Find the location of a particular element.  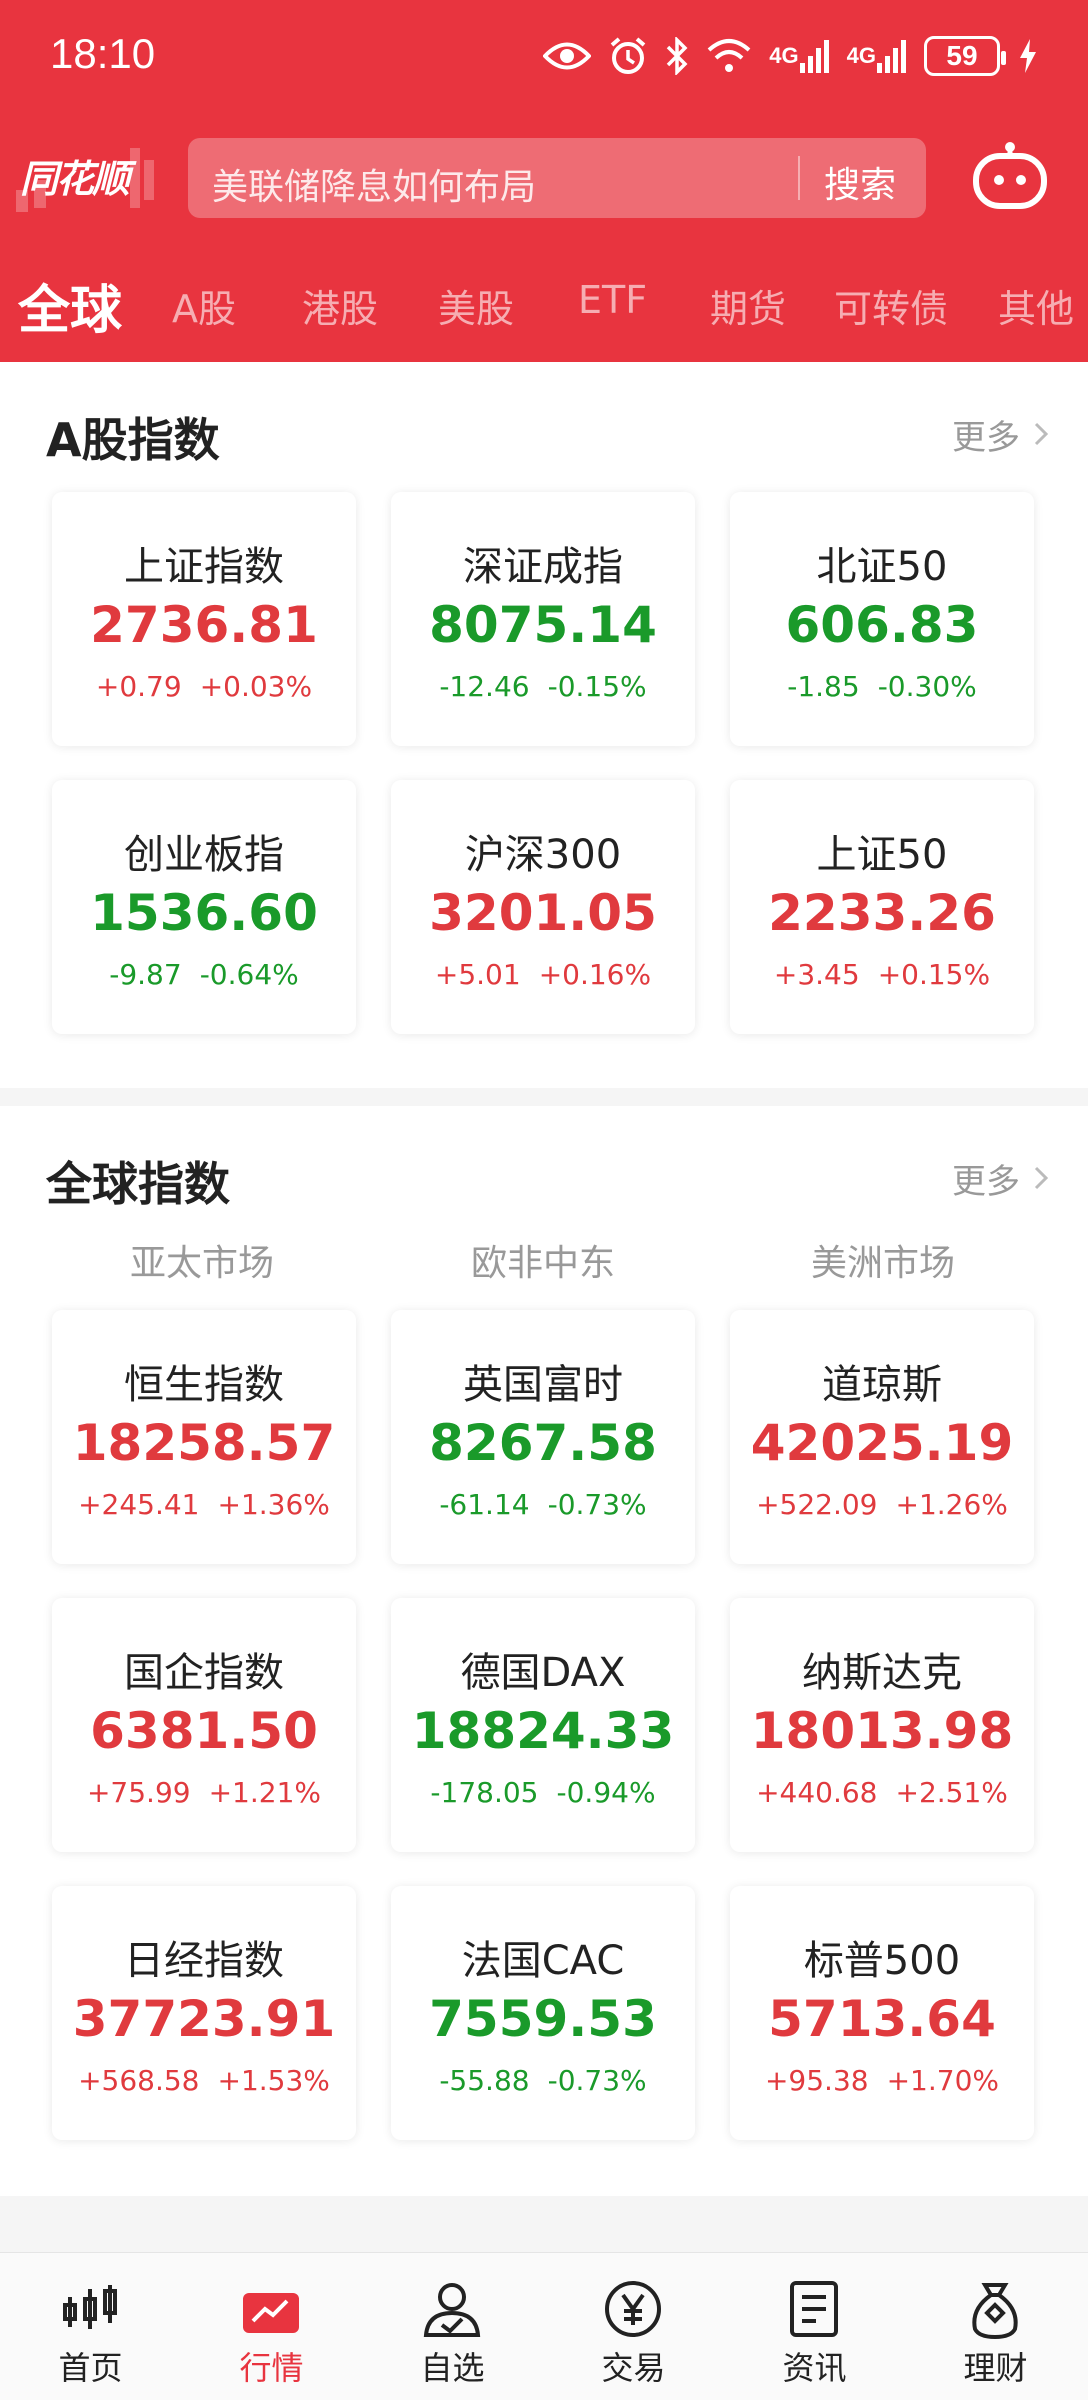

index-value: 7559.53 is located at coordinates (543, 2019).